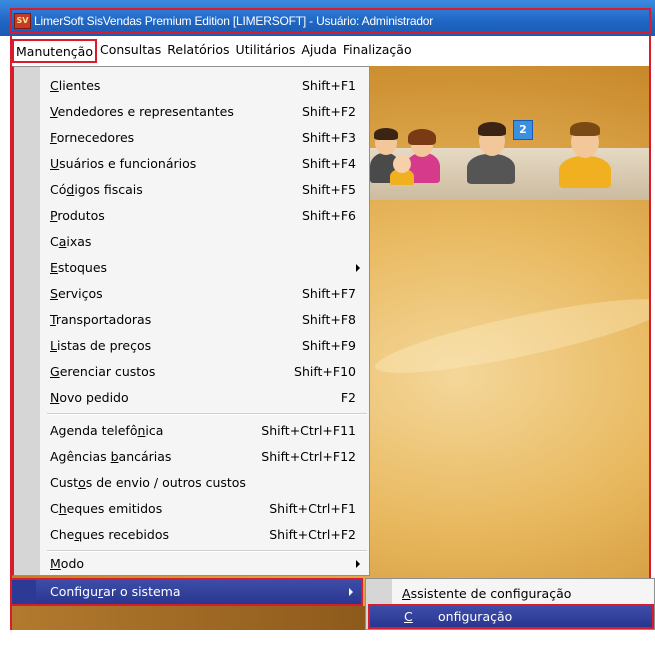 This screenshot has height=648, width=655. Describe the element at coordinates (54, 51) in the screenshot. I see `menu-manutencao: Manutenção` at that location.